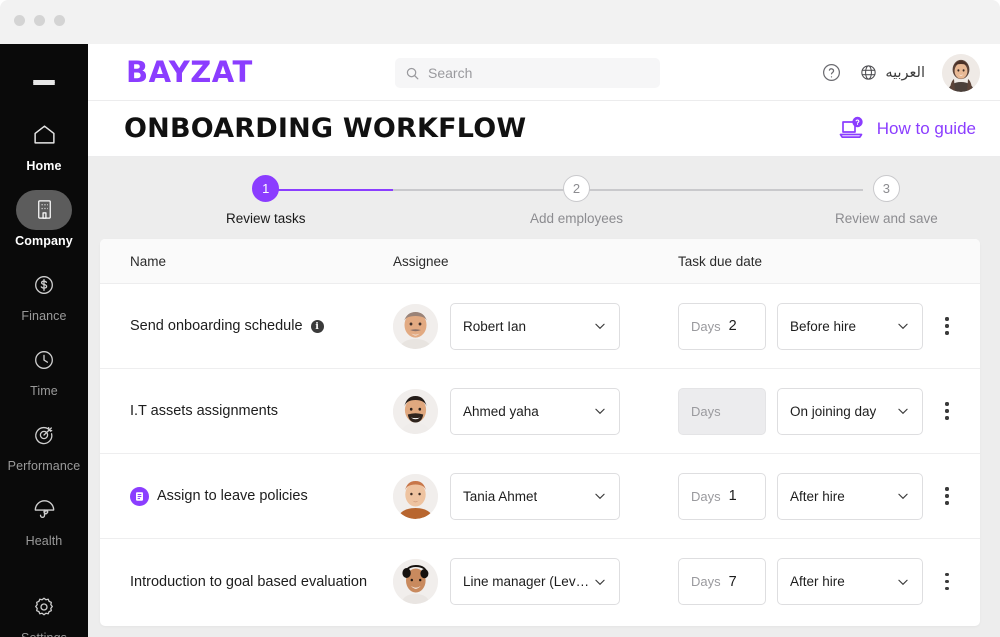 Image resolution: width=1000 pixels, height=637 pixels. What do you see at coordinates (44, 540) in the screenshot?
I see `sidebar-label-health: Health` at bounding box center [44, 540].